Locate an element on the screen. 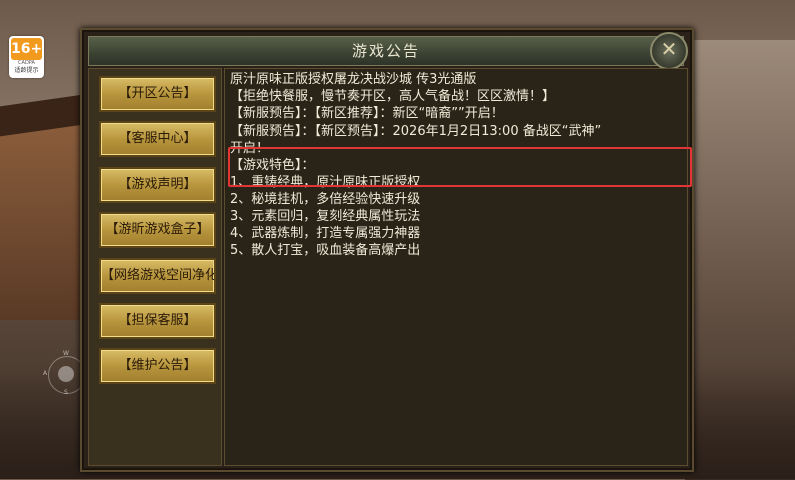 Image resolution: width=795 pixels, height=480 pixels. panel-header: 游戏公告 is located at coordinates (386, 51).